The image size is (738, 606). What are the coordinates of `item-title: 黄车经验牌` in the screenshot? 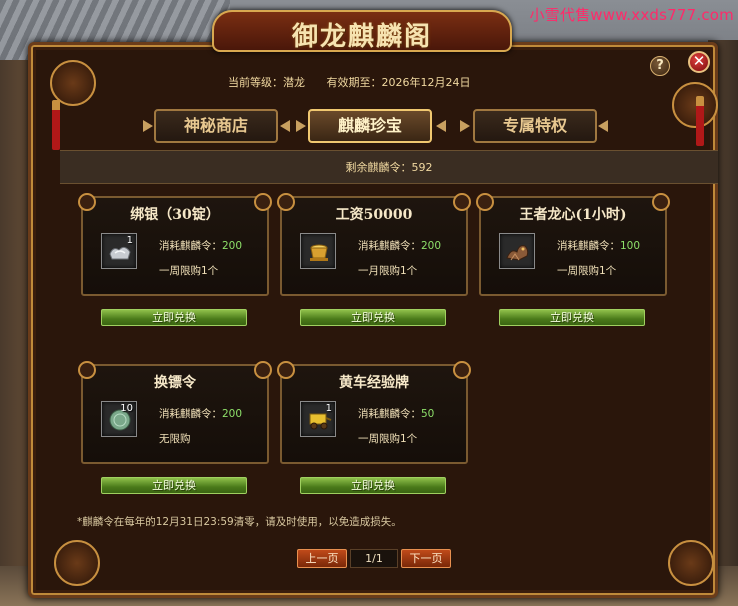 It's located at (374, 383).